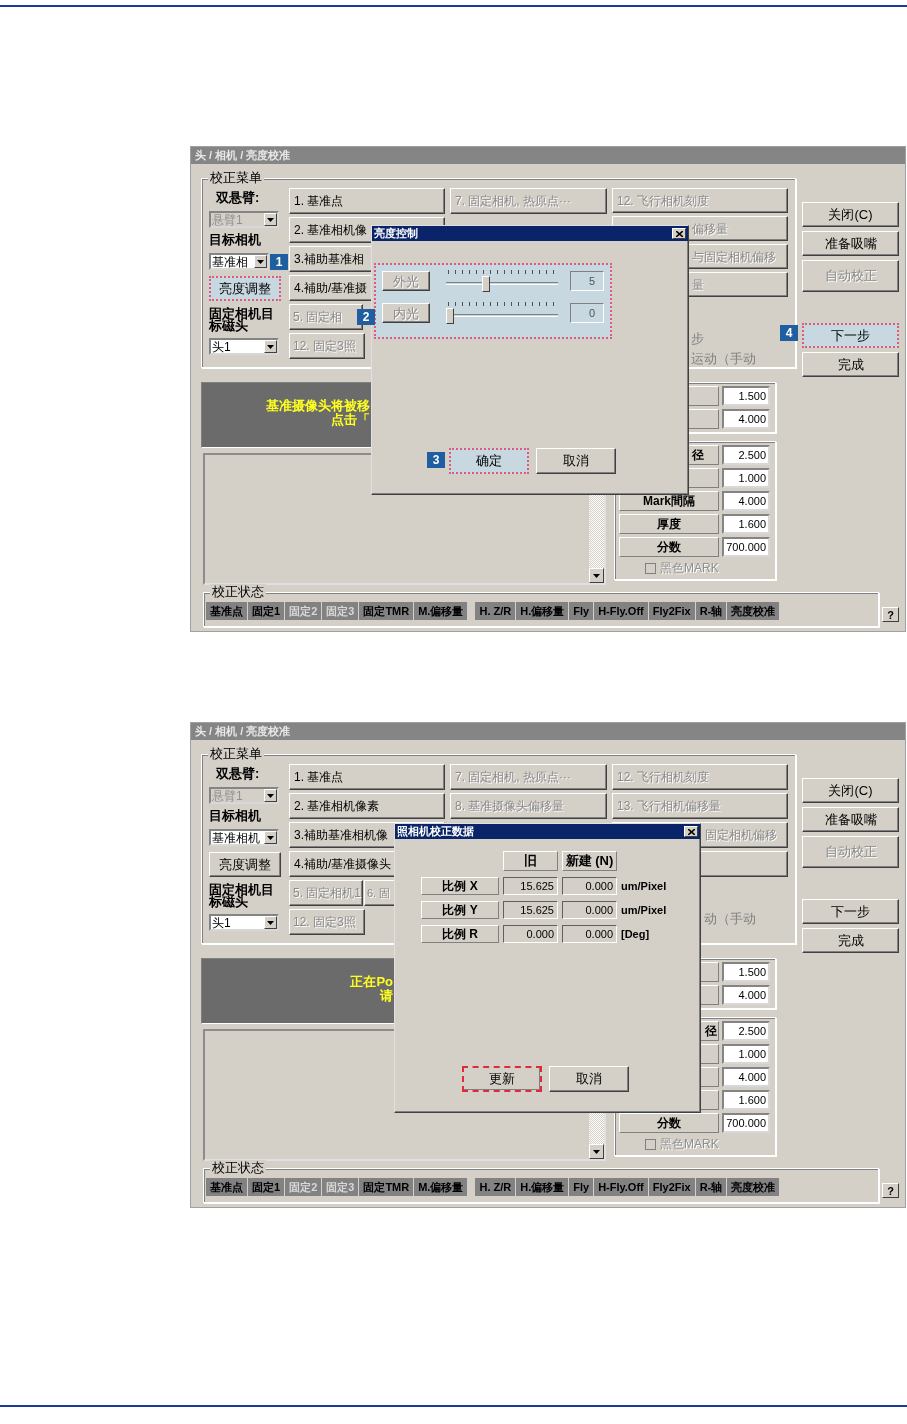 The width and height of the screenshot is (907, 1424). Describe the element at coordinates (711, 1187) in the screenshot. I see `status-cell: R-轴` at that location.